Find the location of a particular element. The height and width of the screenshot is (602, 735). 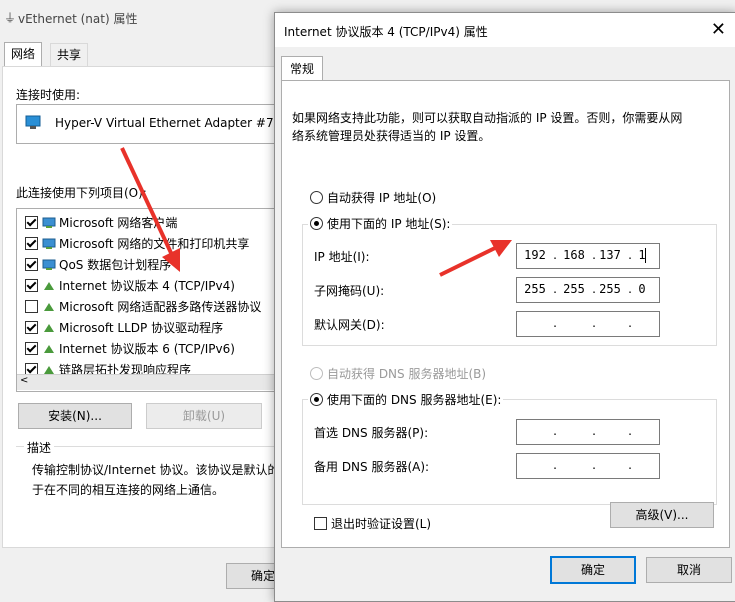

connect-using-label: 连接时使用: is located at coordinates (48, 95).